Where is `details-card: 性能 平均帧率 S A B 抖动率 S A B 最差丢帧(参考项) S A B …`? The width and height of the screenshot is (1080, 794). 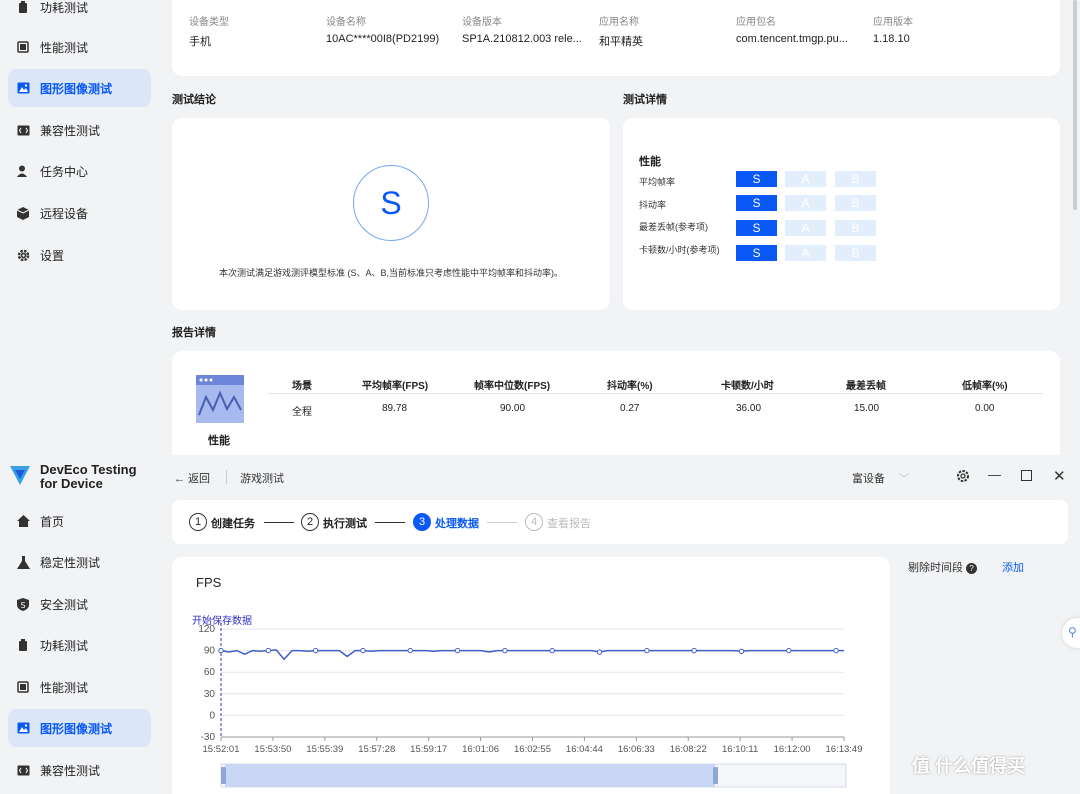
details-card: 性能 平均帧率 S A B 抖动率 S A B 最差丢帧(参考项) S A B … is located at coordinates (841, 214).